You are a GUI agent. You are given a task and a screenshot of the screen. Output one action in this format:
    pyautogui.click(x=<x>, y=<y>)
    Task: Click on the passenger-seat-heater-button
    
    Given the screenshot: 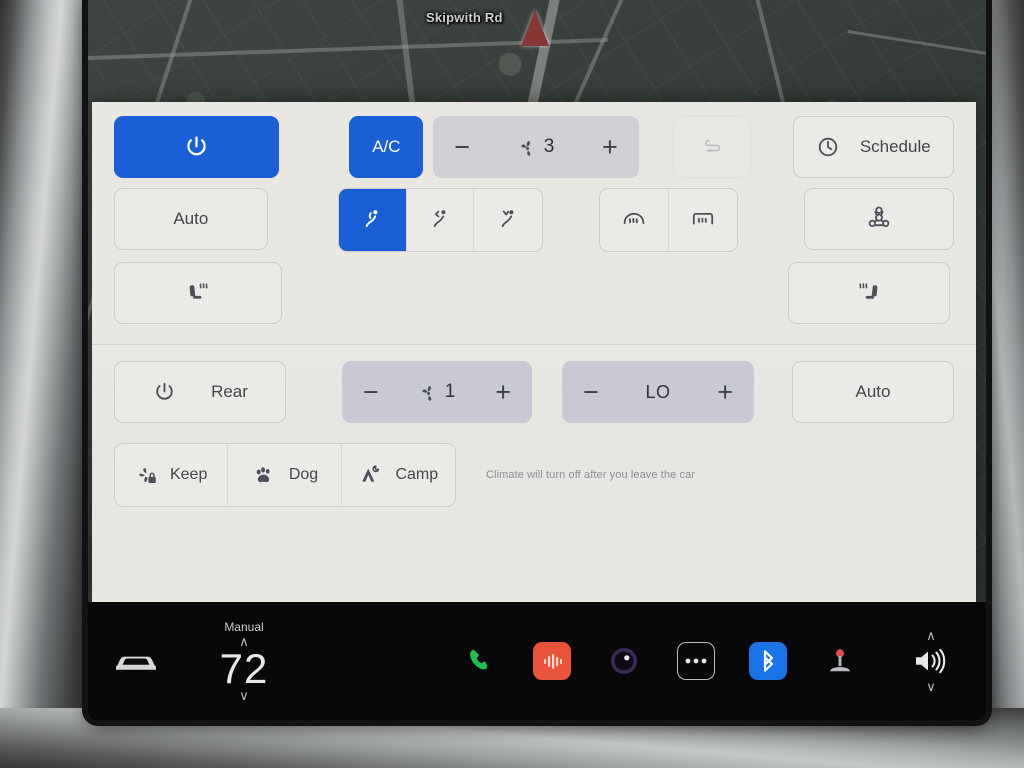 What is the action you would take?
    pyautogui.click(x=869, y=293)
    